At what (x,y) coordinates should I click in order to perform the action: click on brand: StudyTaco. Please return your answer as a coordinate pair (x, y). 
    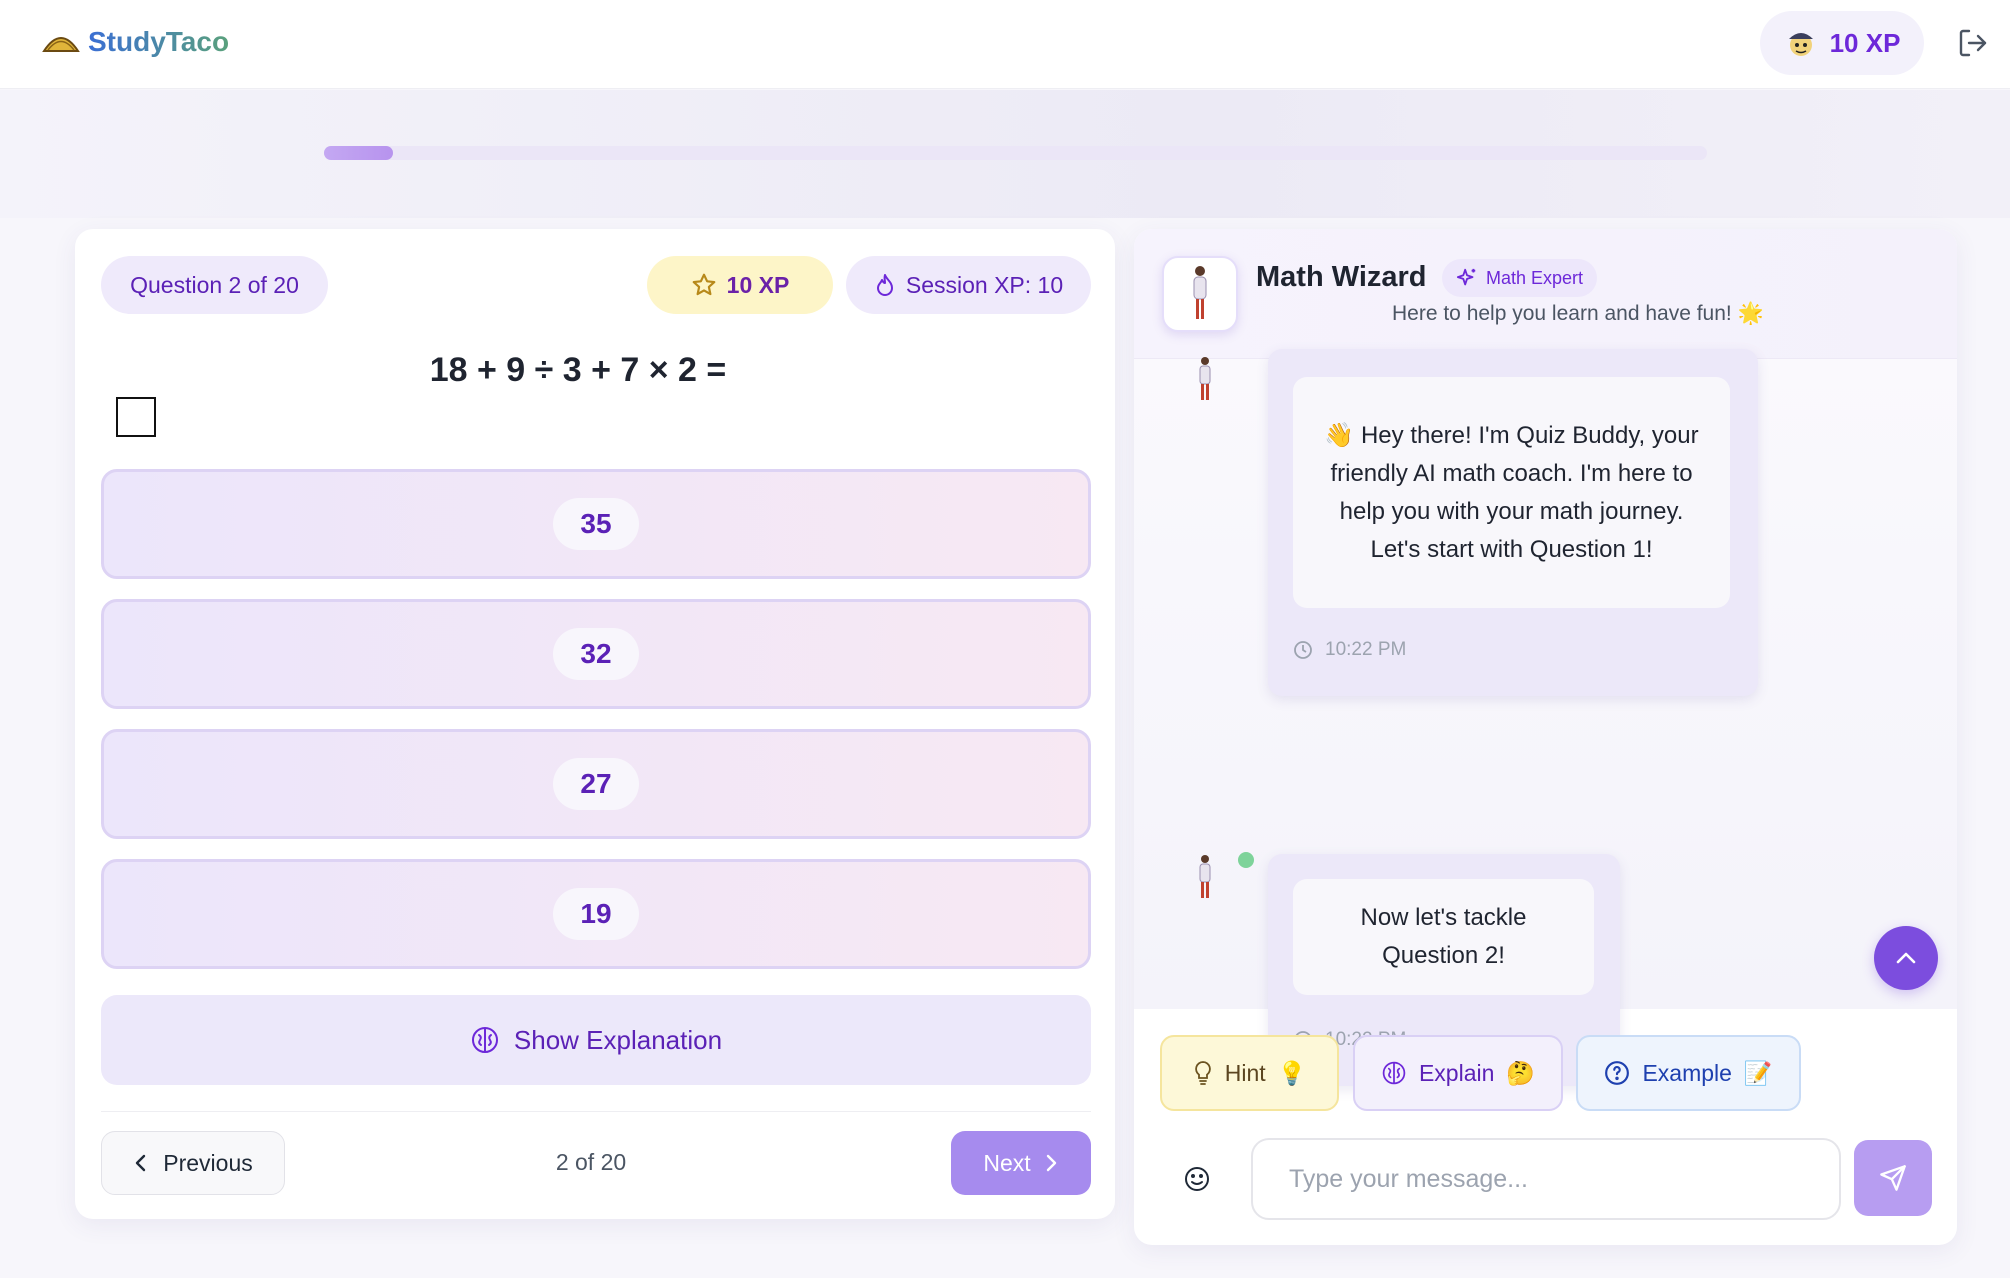
    Looking at the image, I should click on (135, 42).